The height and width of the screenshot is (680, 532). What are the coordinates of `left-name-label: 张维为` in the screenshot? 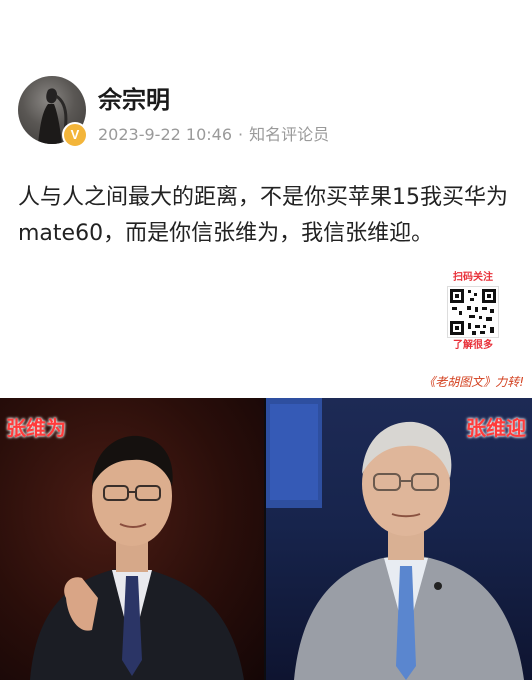 It's located at (36, 428).